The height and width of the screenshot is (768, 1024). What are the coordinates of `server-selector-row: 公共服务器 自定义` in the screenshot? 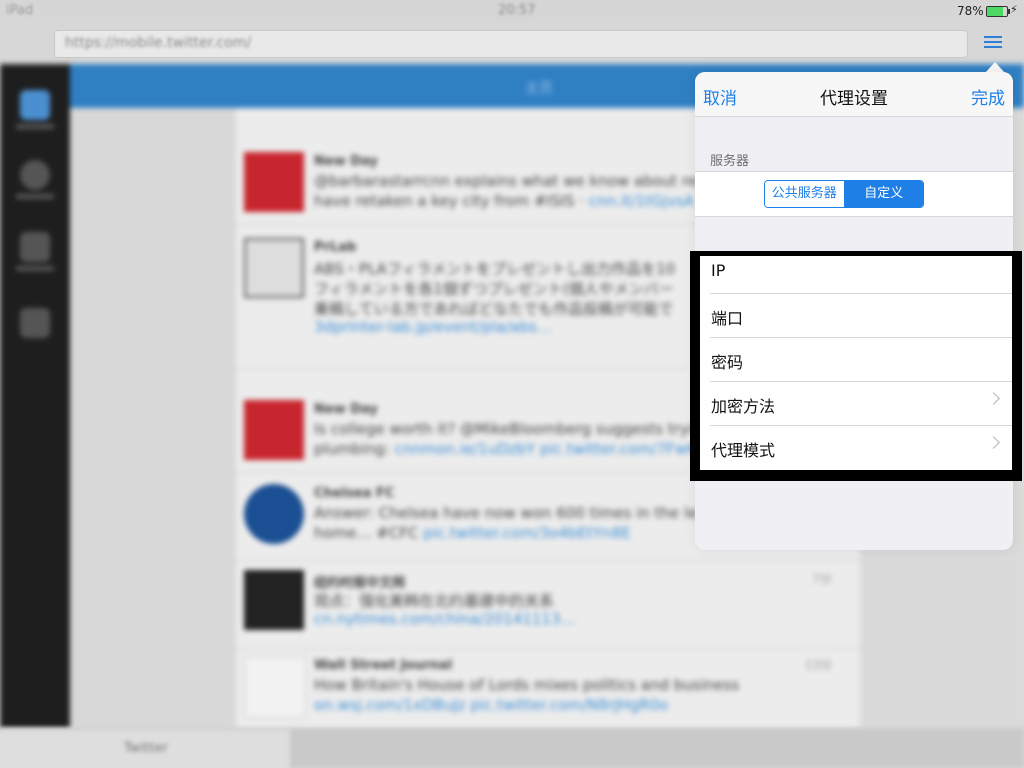 It's located at (854, 194).